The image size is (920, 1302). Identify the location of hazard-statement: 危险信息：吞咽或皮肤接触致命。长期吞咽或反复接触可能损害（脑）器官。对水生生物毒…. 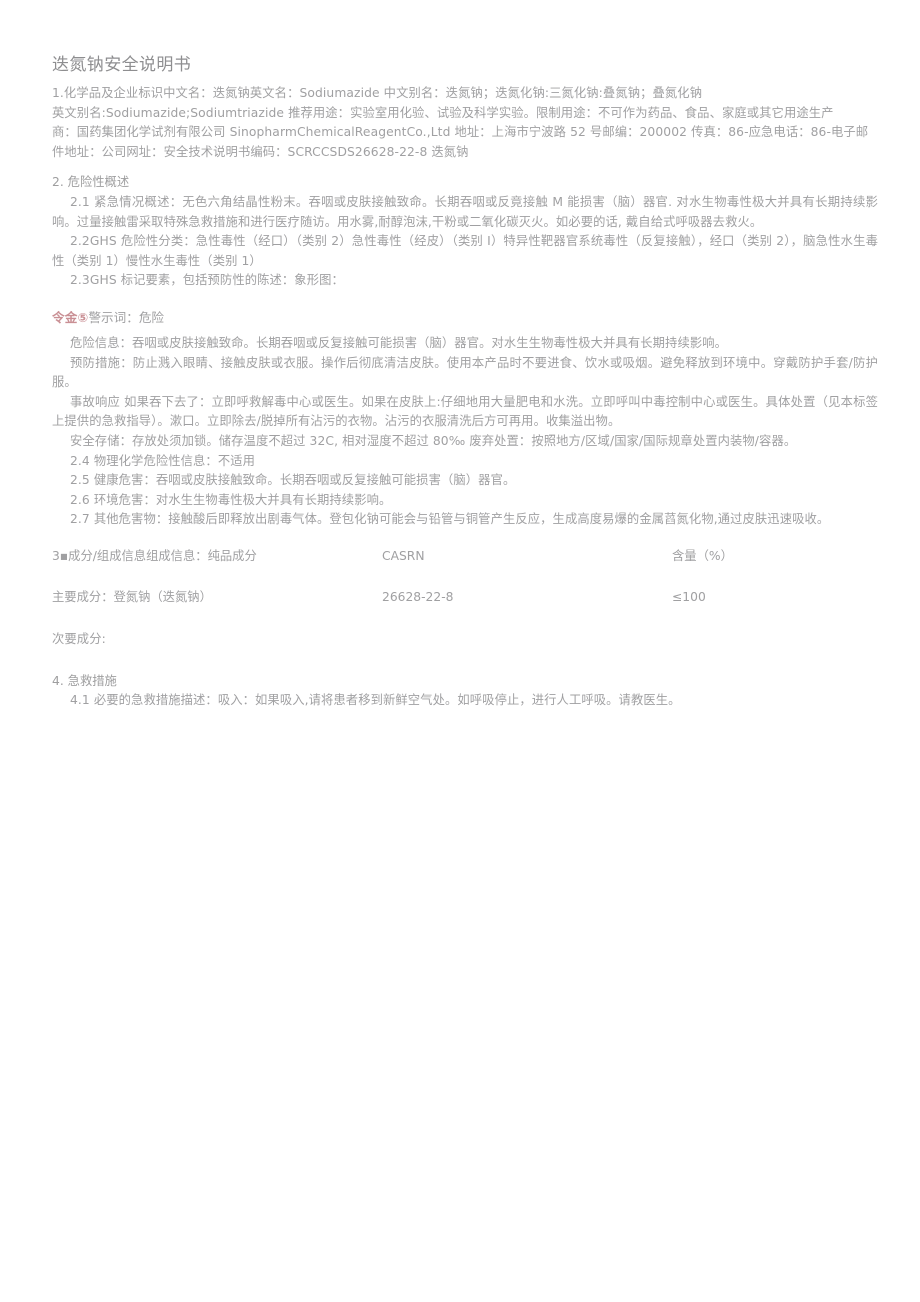
(399, 342).